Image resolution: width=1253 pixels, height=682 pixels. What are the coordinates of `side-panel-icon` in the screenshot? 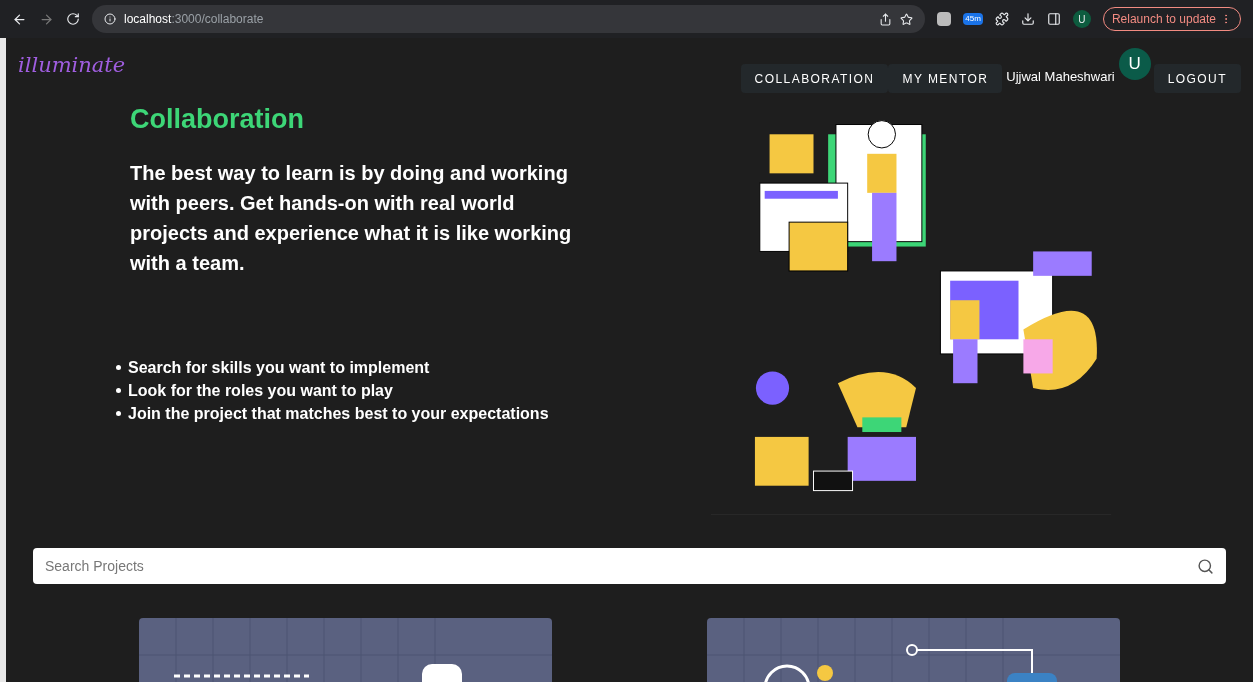 It's located at (1053, 19).